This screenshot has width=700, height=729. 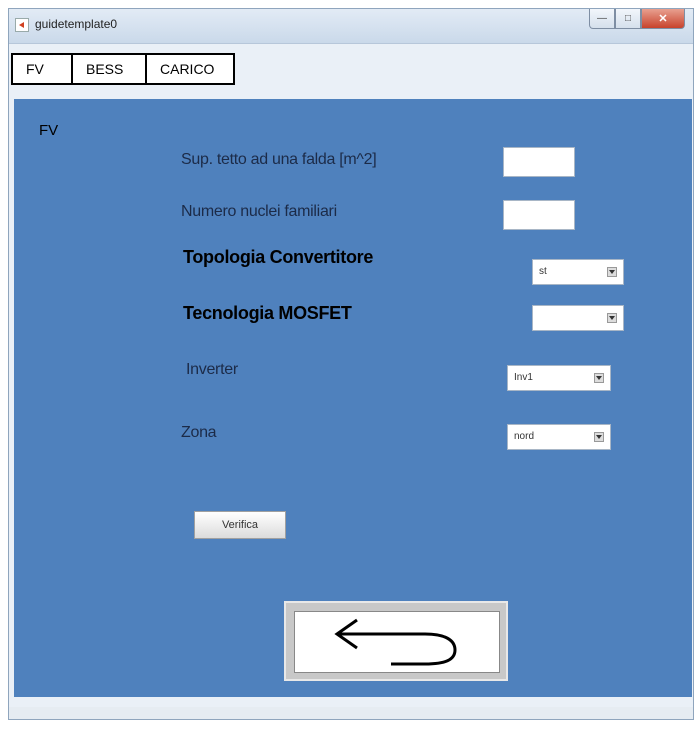 I want to click on verifica-button: Verifica, so click(x=240, y=525).